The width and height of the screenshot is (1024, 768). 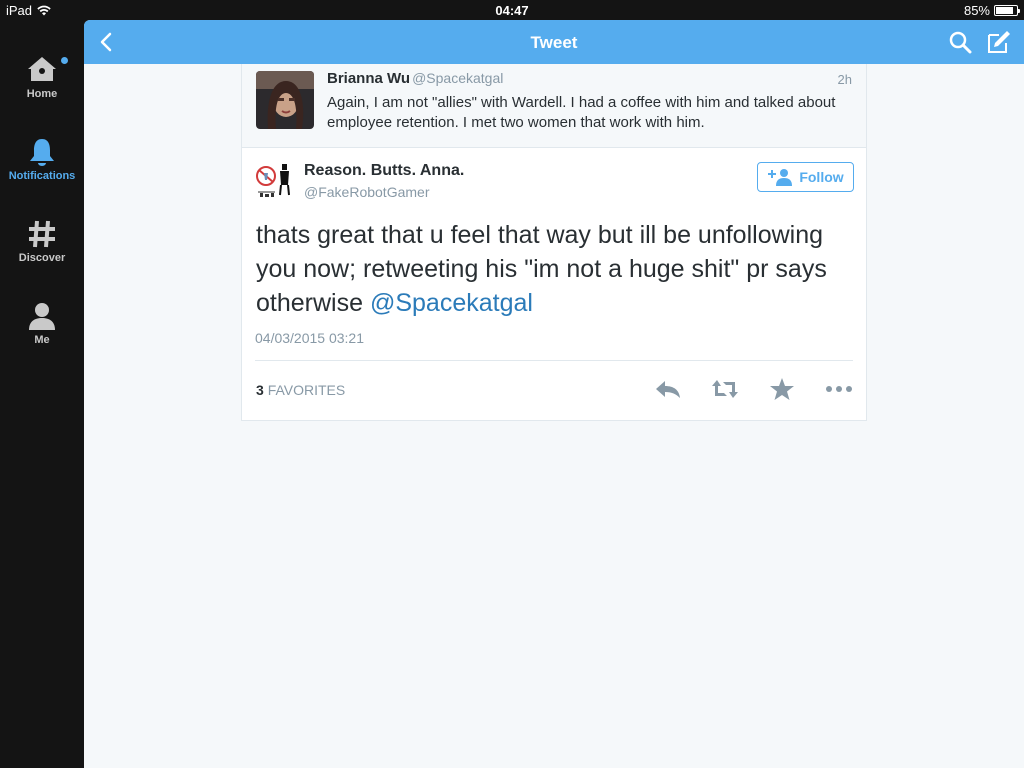 What do you see at coordinates (260, 390) in the screenshot?
I see `favorites-number: 3` at bounding box center [260, 390].